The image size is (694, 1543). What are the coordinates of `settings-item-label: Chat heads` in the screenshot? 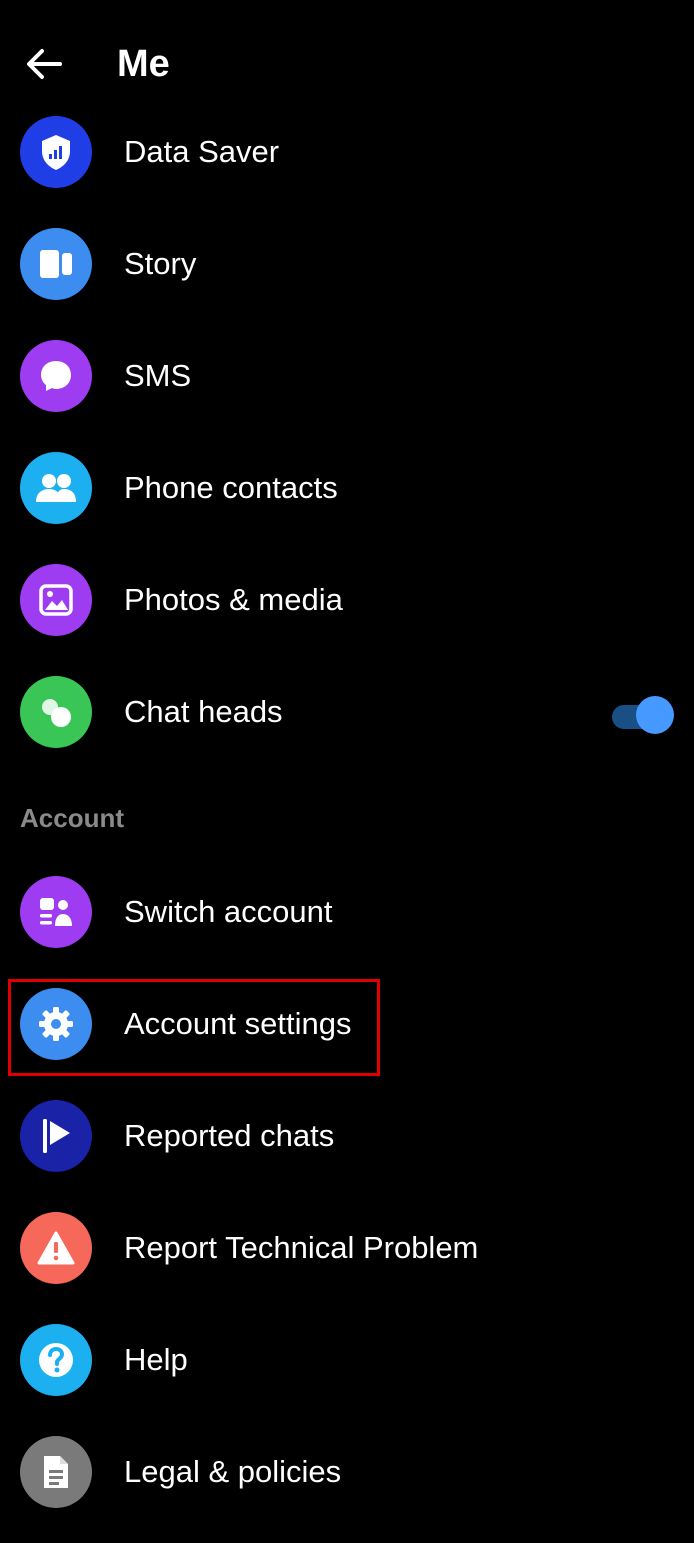 It's located at (203, 711).